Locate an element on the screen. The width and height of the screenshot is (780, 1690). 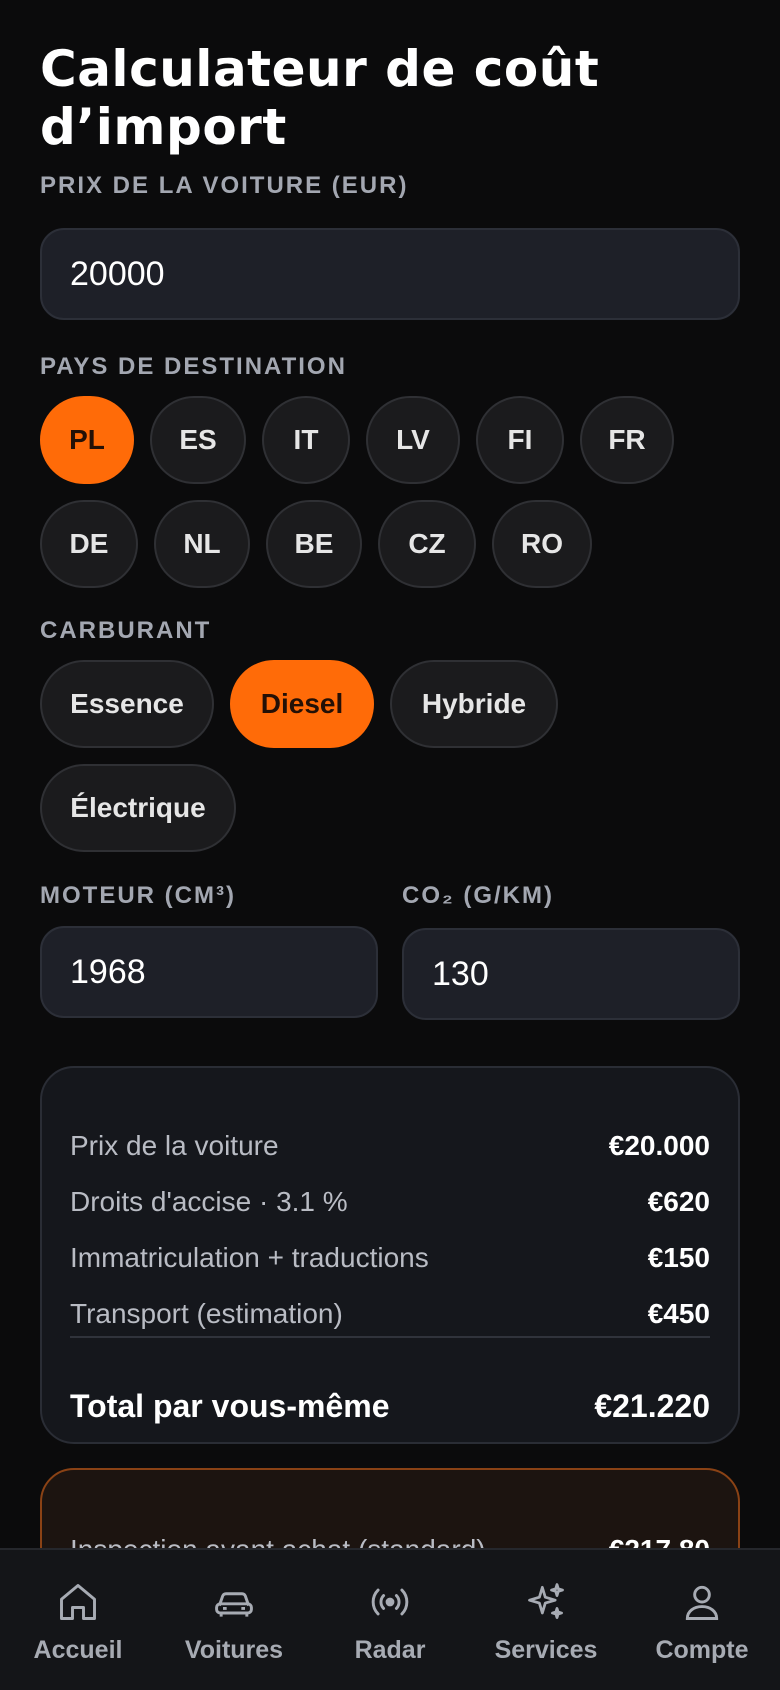
country-chip-cz: CZ is located at coordinates (427, 544).